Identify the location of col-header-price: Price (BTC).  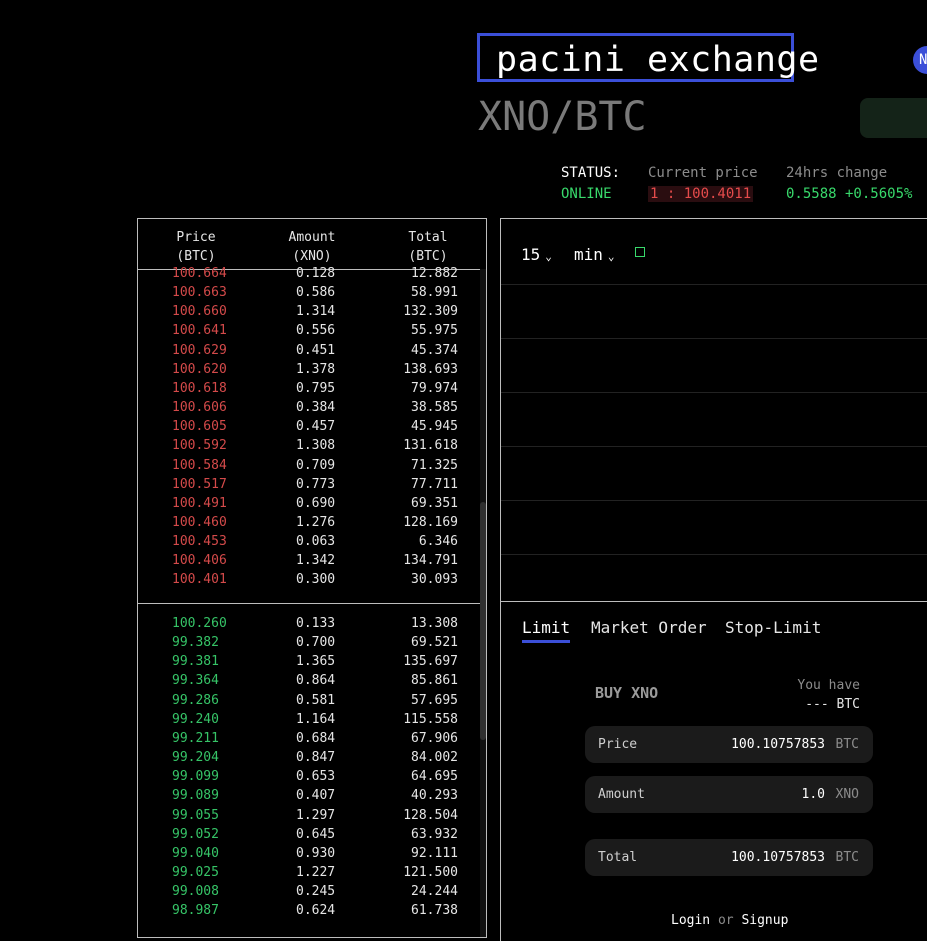
(196, 247).